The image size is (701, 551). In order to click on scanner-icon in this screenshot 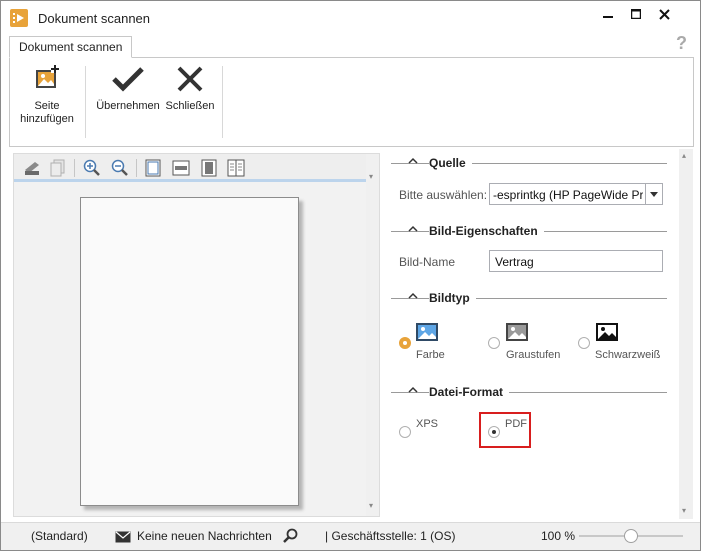, I will do `click(32, 168)`.